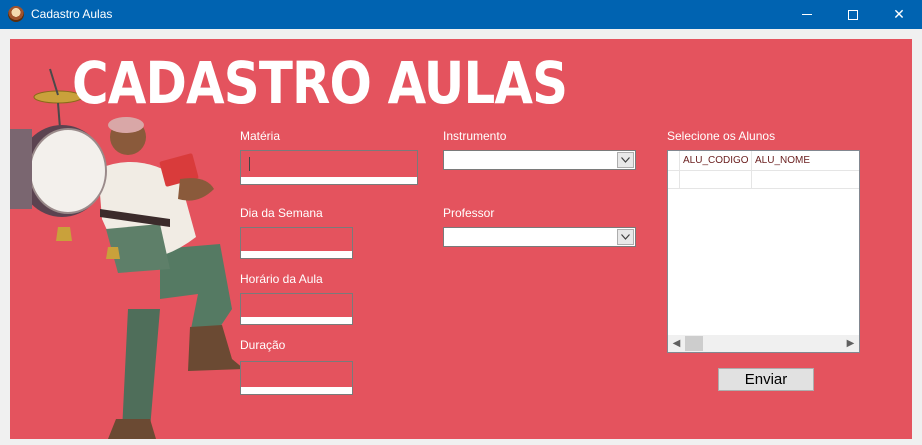 This screenshot has height=445, width=922. What do you see at coordinates (763, 343) in the screenshot?
I see `horizontal-scrollbar: ◀ ▶` at bounding box center [763, 343].